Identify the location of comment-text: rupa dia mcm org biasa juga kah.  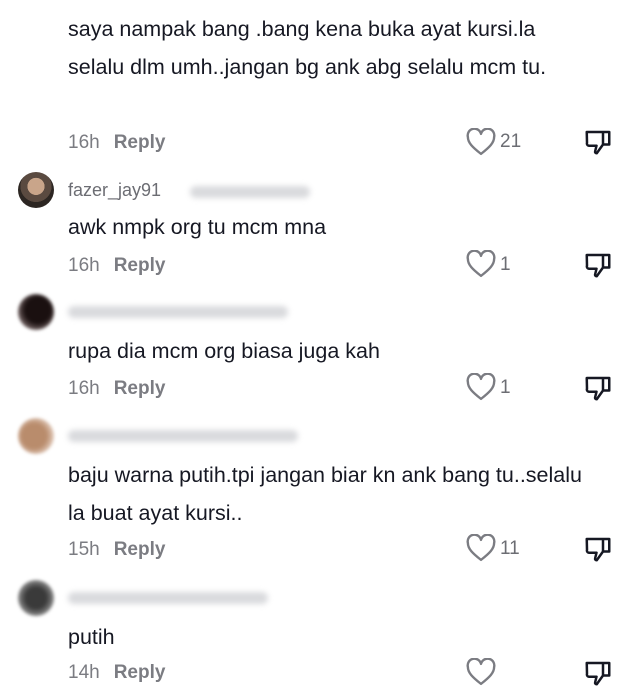
(224, 351).